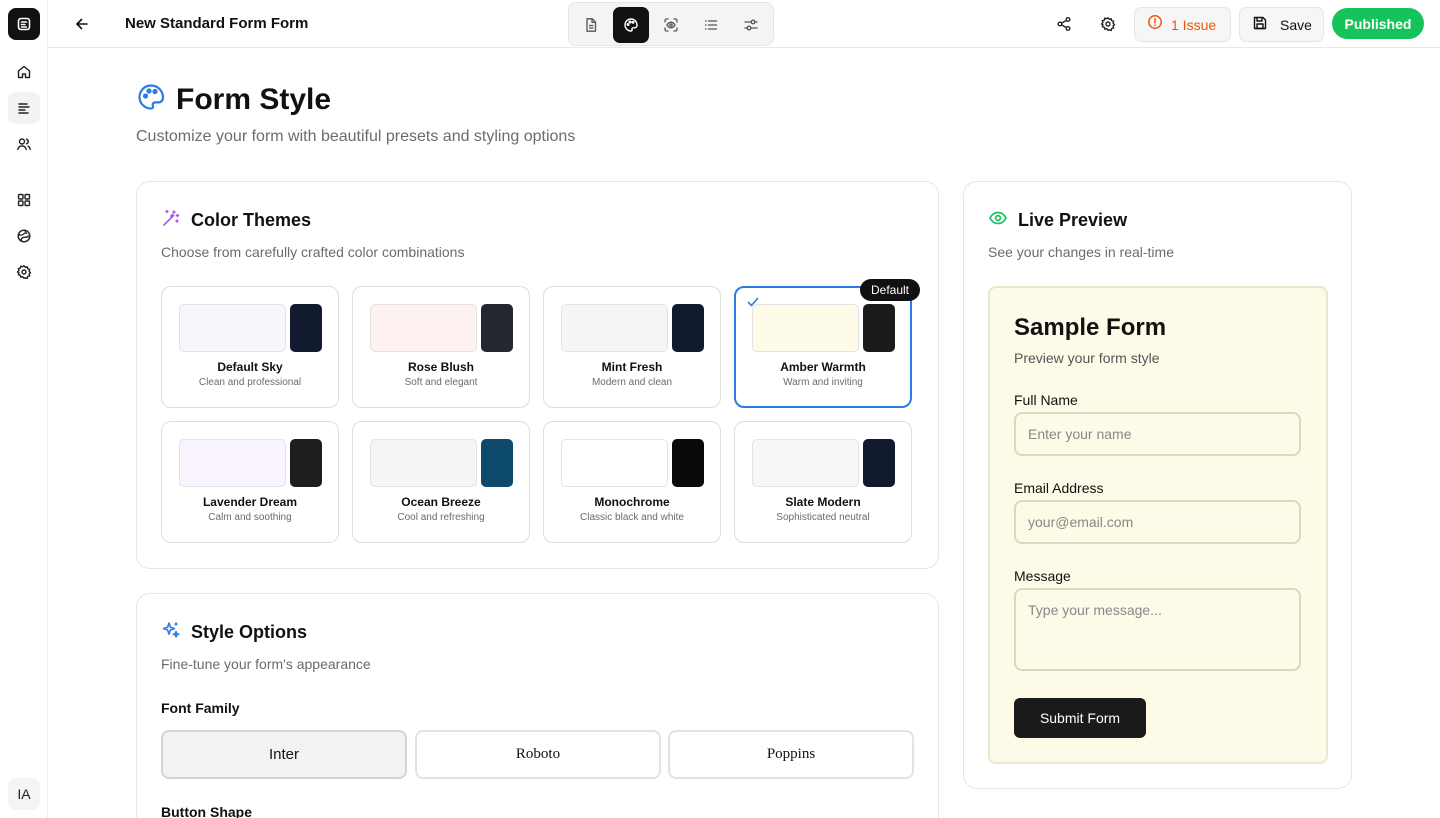 This screenshot has height=818, width=1440. What do you see at coordinates (1081, 252) in the screenshot?
I see `live-preview-subtitle: See your changes in real-time` at bounding box center [1081, 252].